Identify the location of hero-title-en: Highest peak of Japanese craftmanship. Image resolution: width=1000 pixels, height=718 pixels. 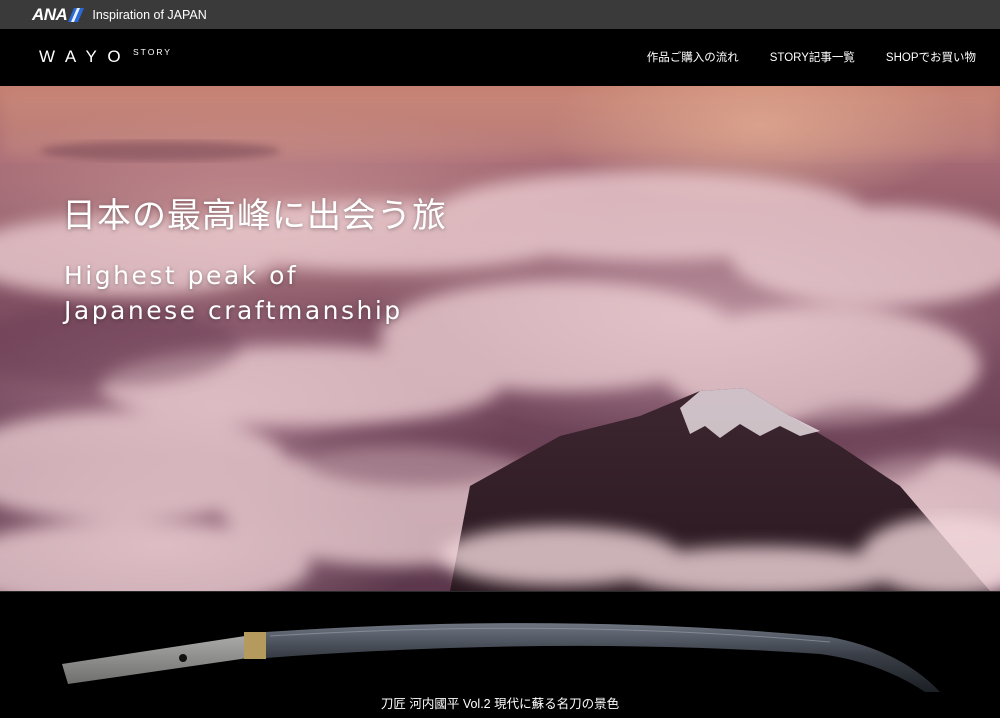
(233, 293).